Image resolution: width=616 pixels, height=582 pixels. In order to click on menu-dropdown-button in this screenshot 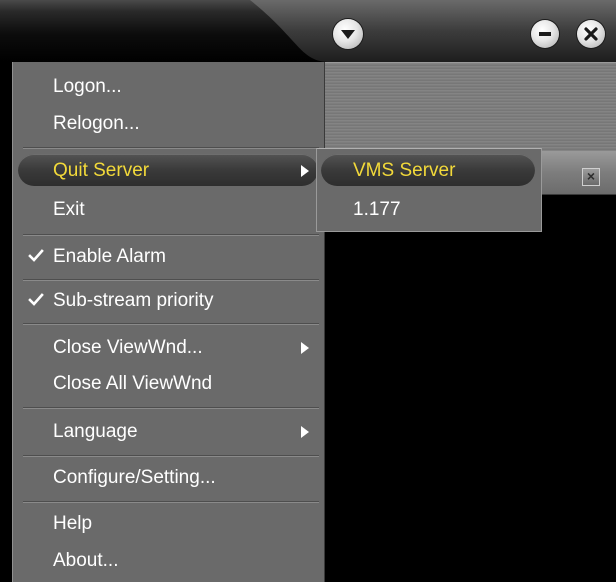, I will do `click(348, 34)`.